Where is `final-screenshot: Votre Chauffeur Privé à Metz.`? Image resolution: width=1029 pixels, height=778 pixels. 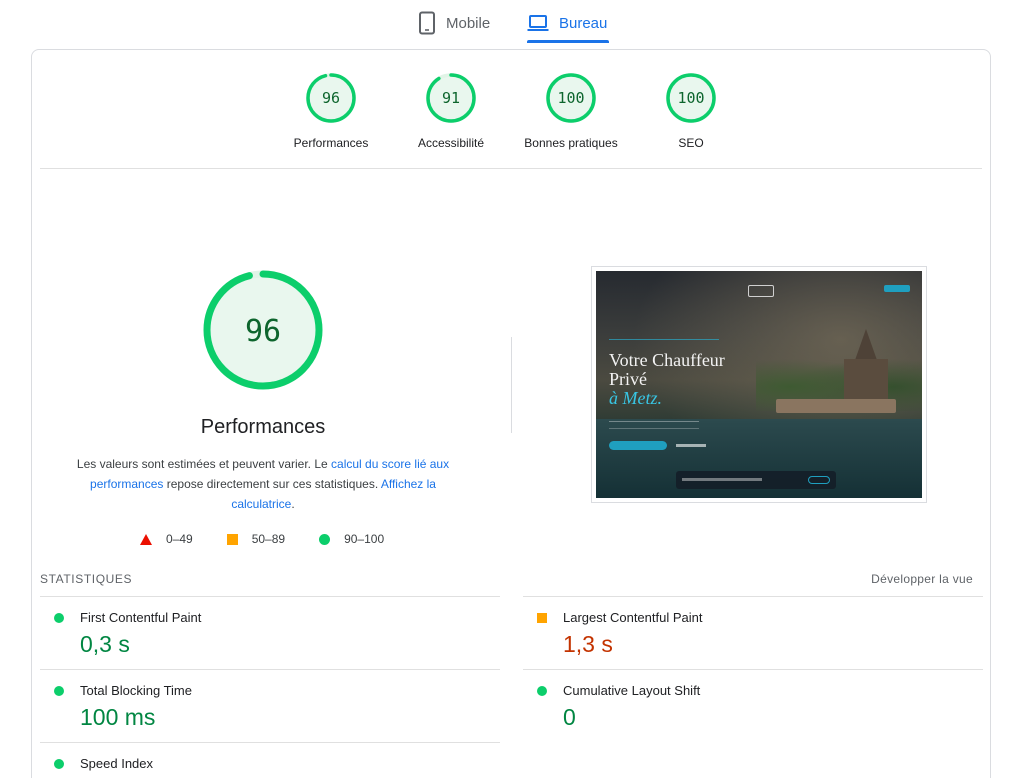
final-screenshot: Votre Chauffeur Privé à Metz. is located at coordinates (759, 384).